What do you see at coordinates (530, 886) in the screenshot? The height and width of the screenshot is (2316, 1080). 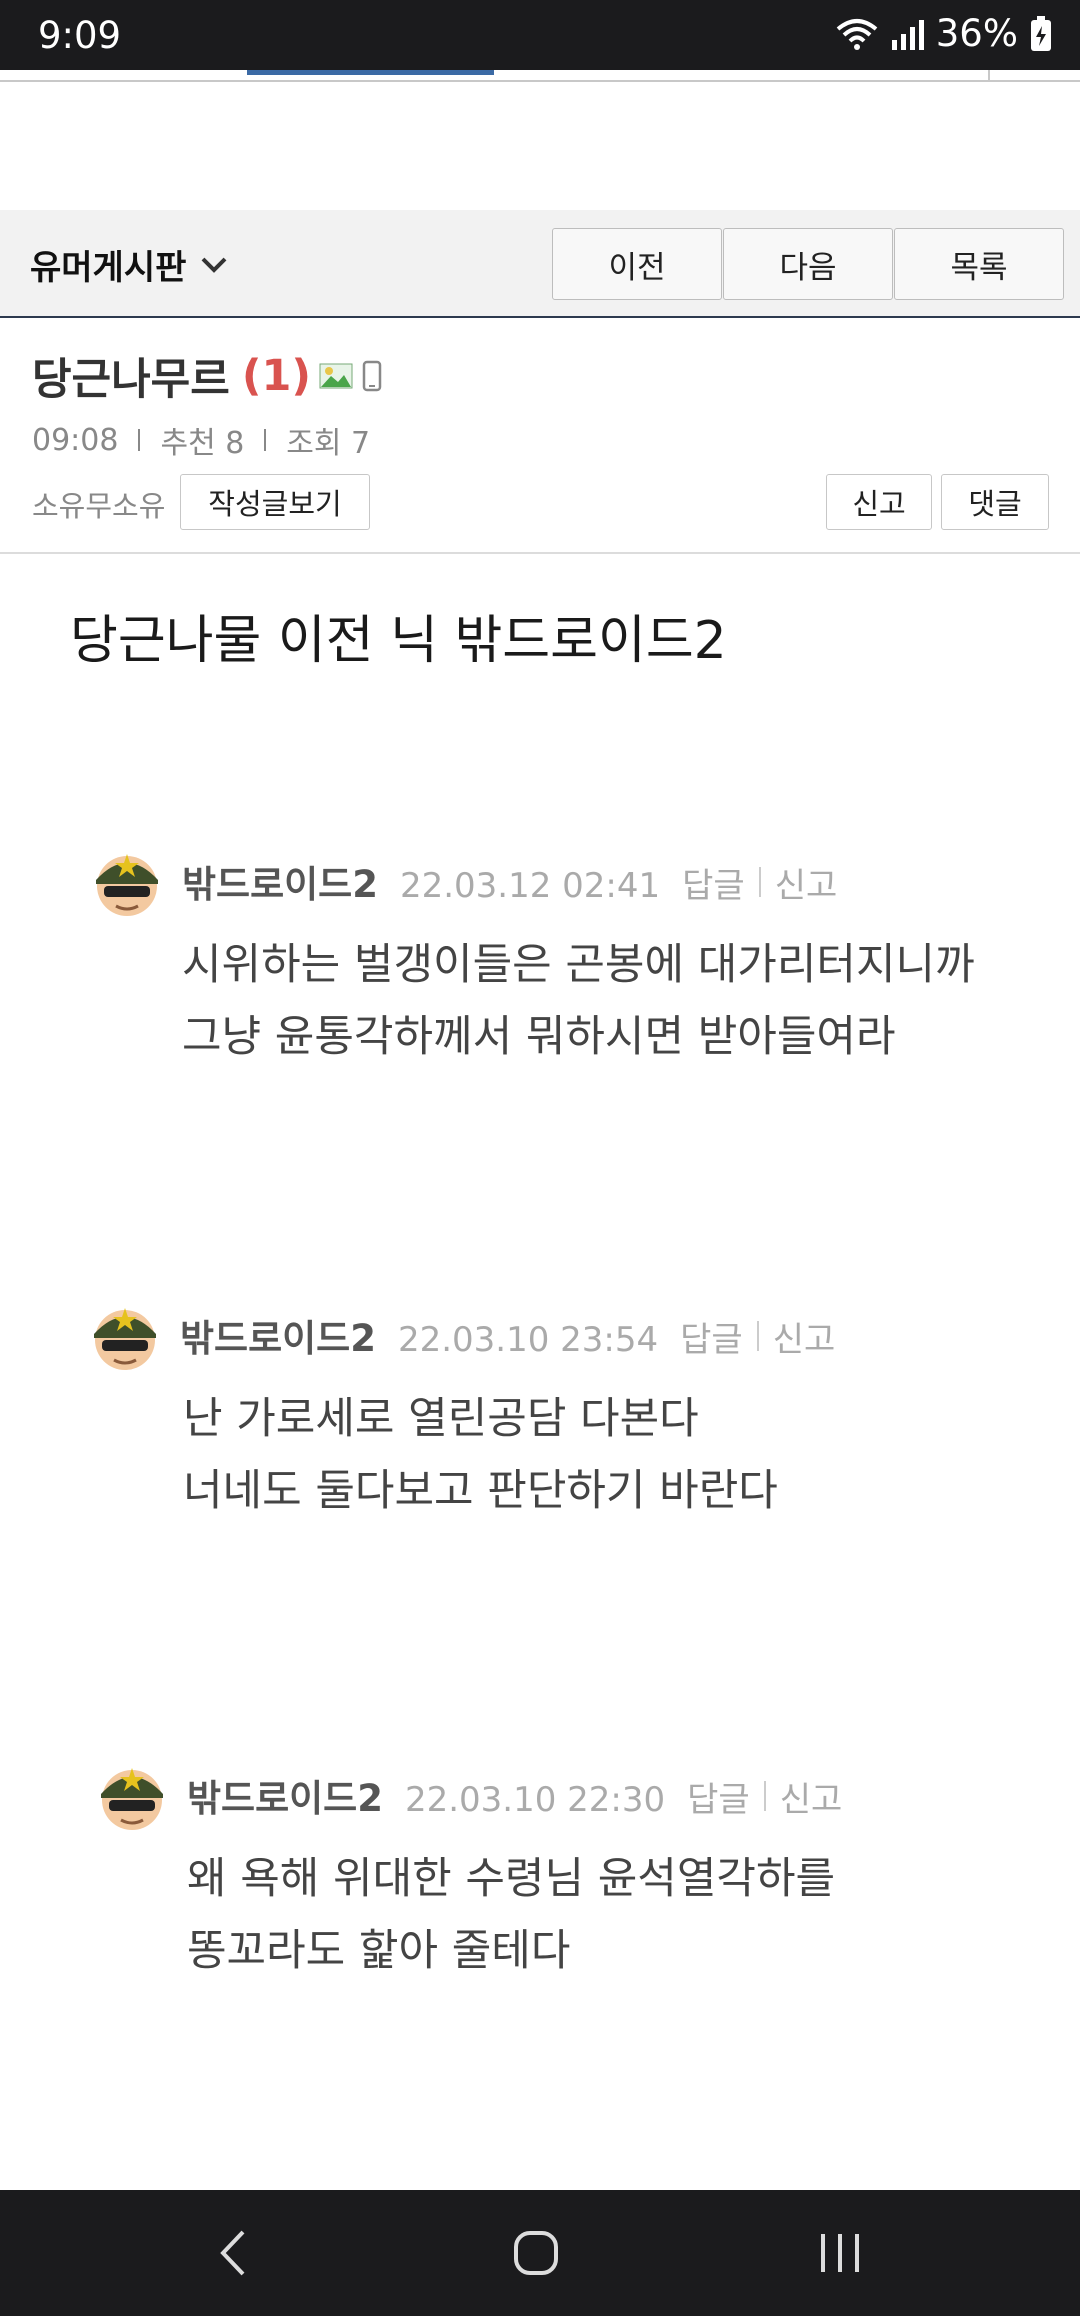 I see `comment-date: 22.03.12 02:41` at bounding box center [530, 886].